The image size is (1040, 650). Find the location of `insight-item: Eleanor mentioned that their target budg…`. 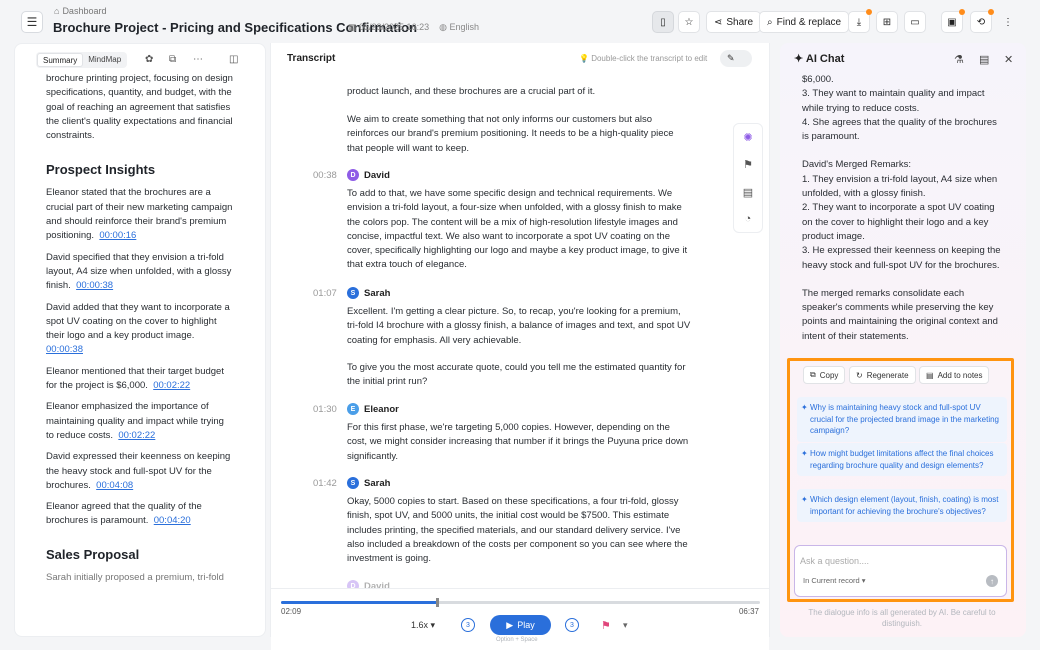

insight-item: Eleanor mentioned that their target budg… is located at coordinates (140, 379).